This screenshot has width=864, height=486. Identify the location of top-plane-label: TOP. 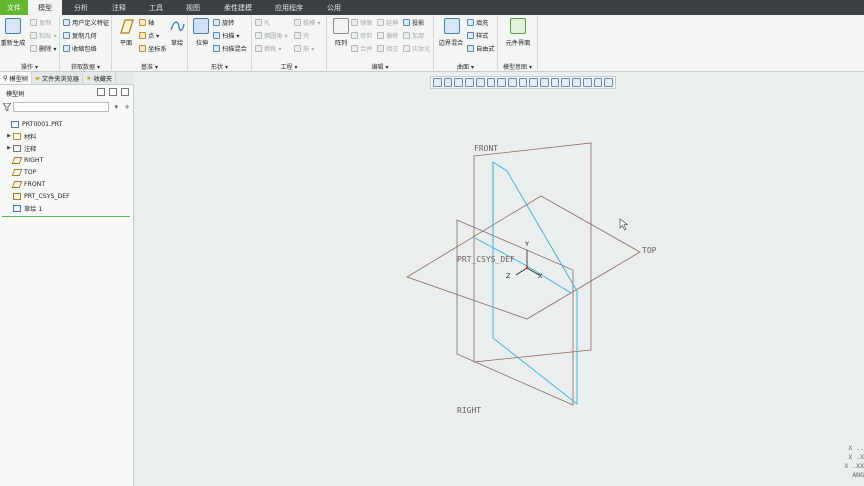
(649, 250).